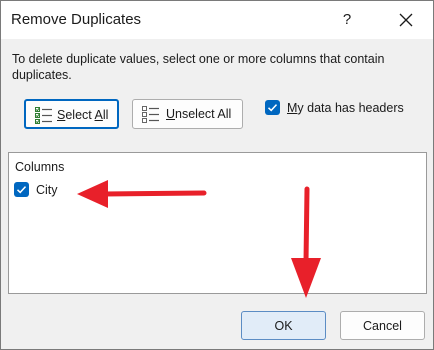 The width and height of the screenshot is (434, 350). What do you see at coordinates (217, 20) in the screenshot?
I see `title-bar: Remove Duplicates ?` at bounding box center [217, 20].